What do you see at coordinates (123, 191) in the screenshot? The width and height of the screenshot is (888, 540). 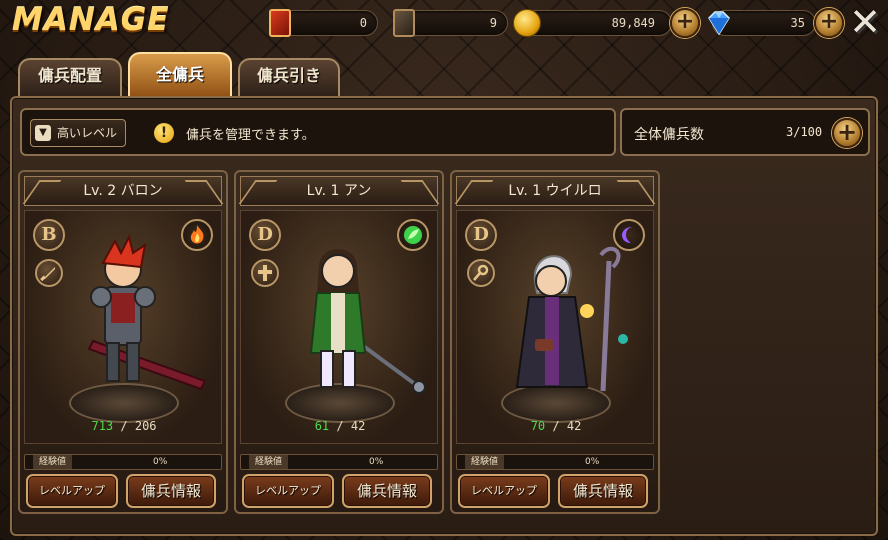 I see `mercenary-name: Lv. 2 バロン` at bounding box center [123, 191].